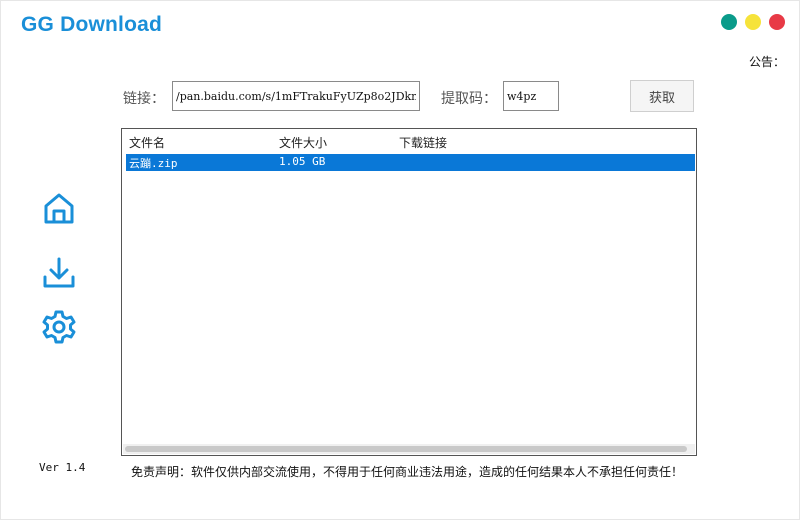 The height and width of the screenshot is (520, 800). What do you see at coordinates (92, 24) in the screenshot?
I see `app-title: GG Download` at bounding box center [92, 24].